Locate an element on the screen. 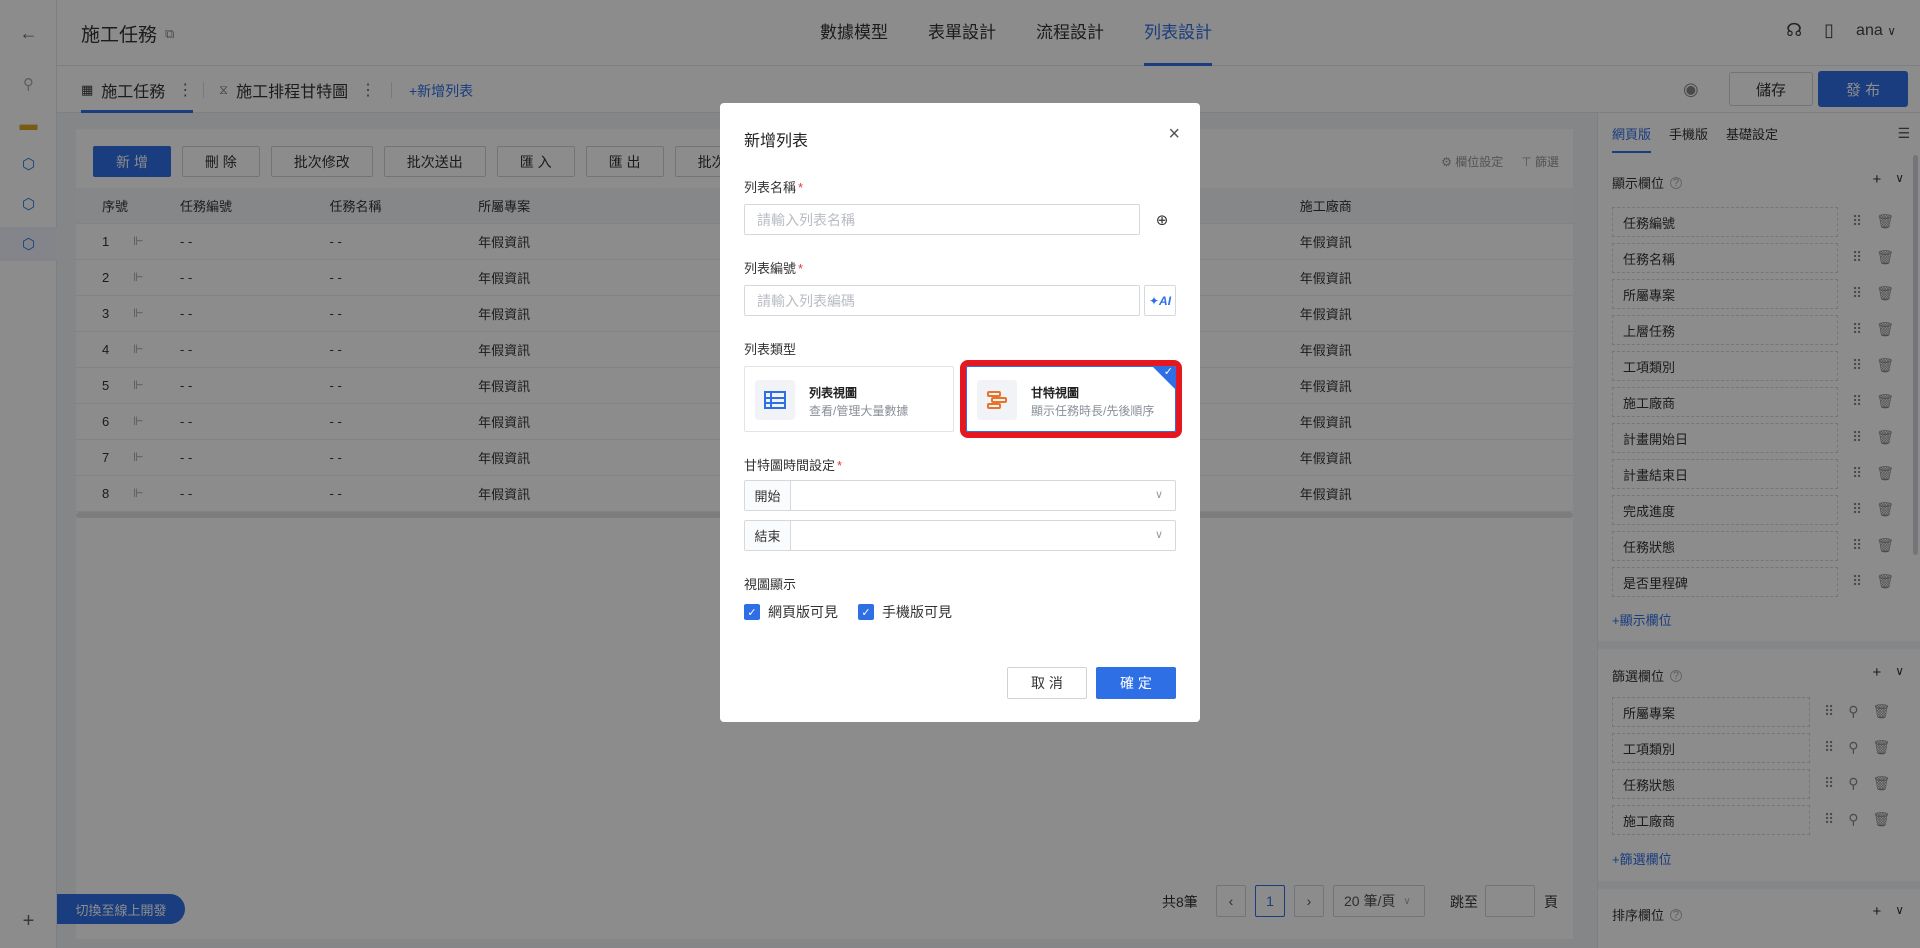 Image resolution: width=1920 pixels, height=948 pixels. end-addon: 結束 is located at coordinates (768, 535).